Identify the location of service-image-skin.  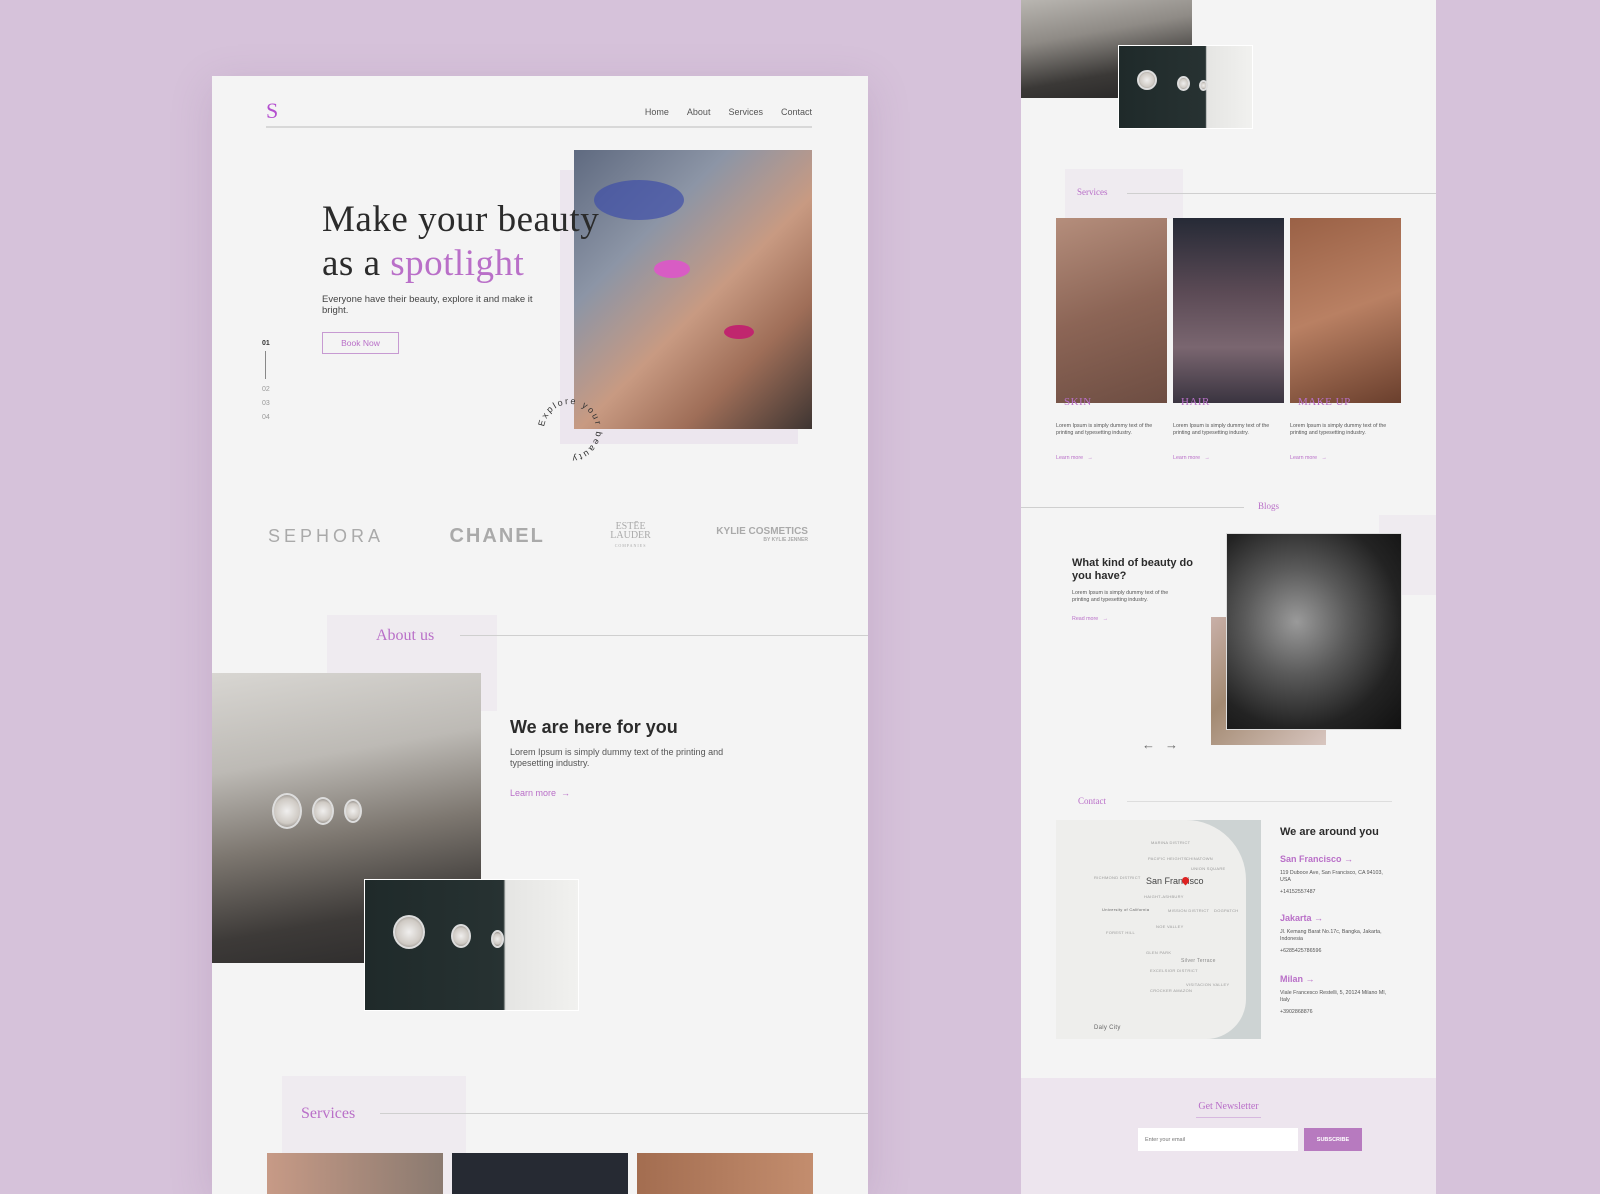
(1111, 310).